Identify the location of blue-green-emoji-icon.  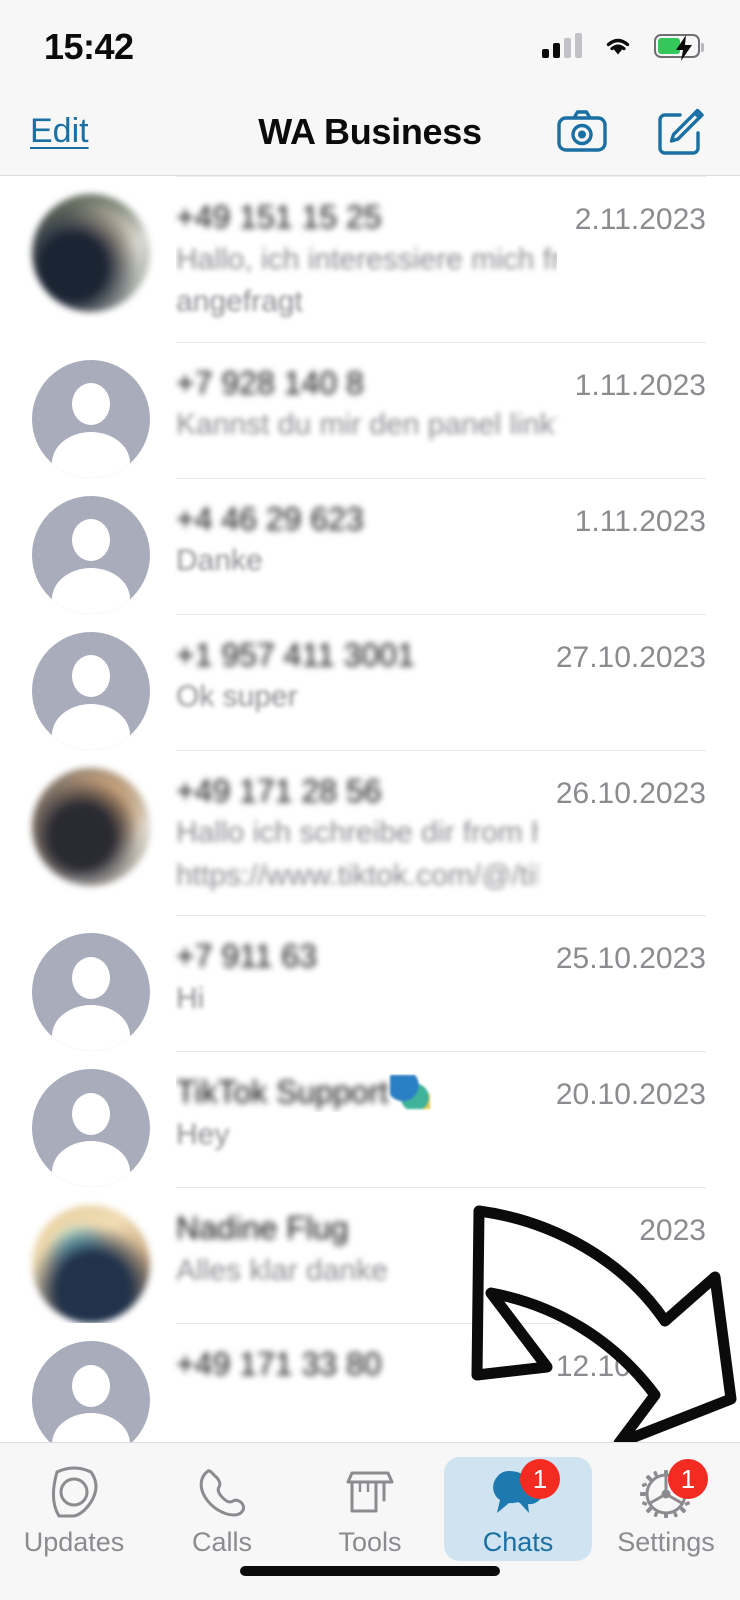
(410, 1092).